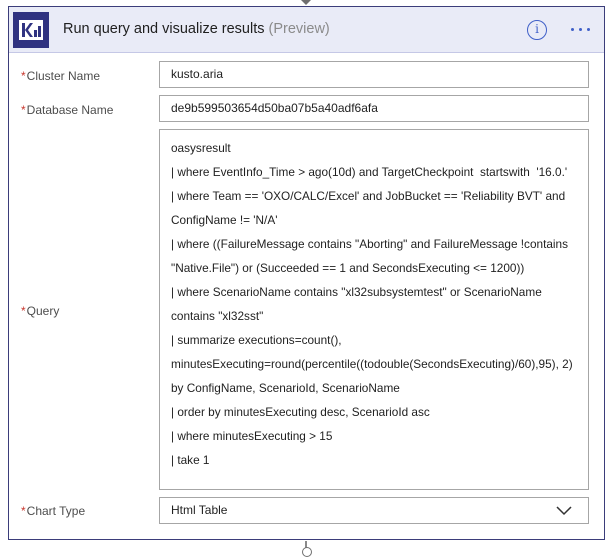 This screenshot has width=615, height=557. Describe the element at coordinates (252, 436) in the screenshot. I see `query-line: | where minutesExecuting > 15` at that location.